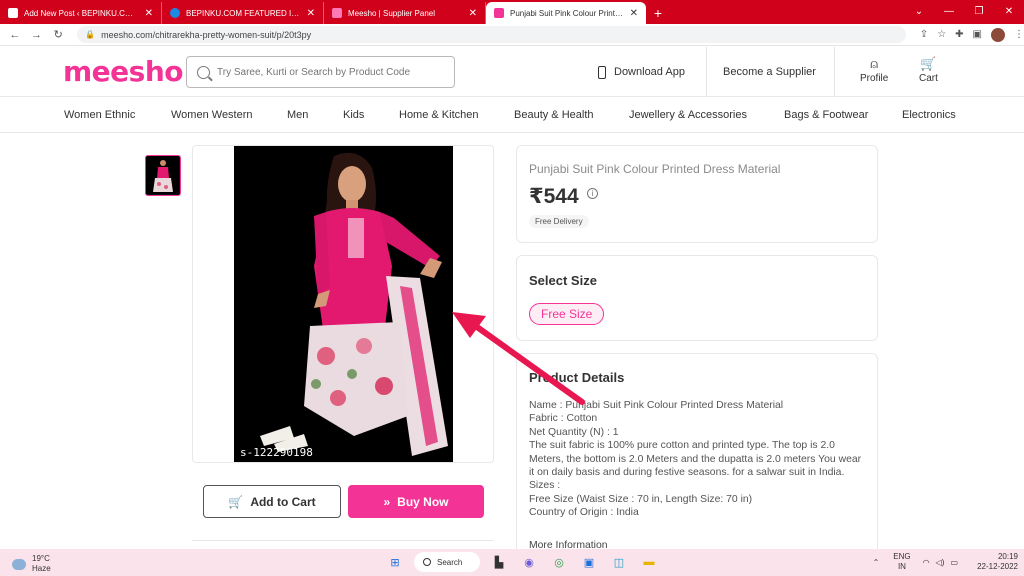  I want to click on app-icon: ◫, so click(619, 562).